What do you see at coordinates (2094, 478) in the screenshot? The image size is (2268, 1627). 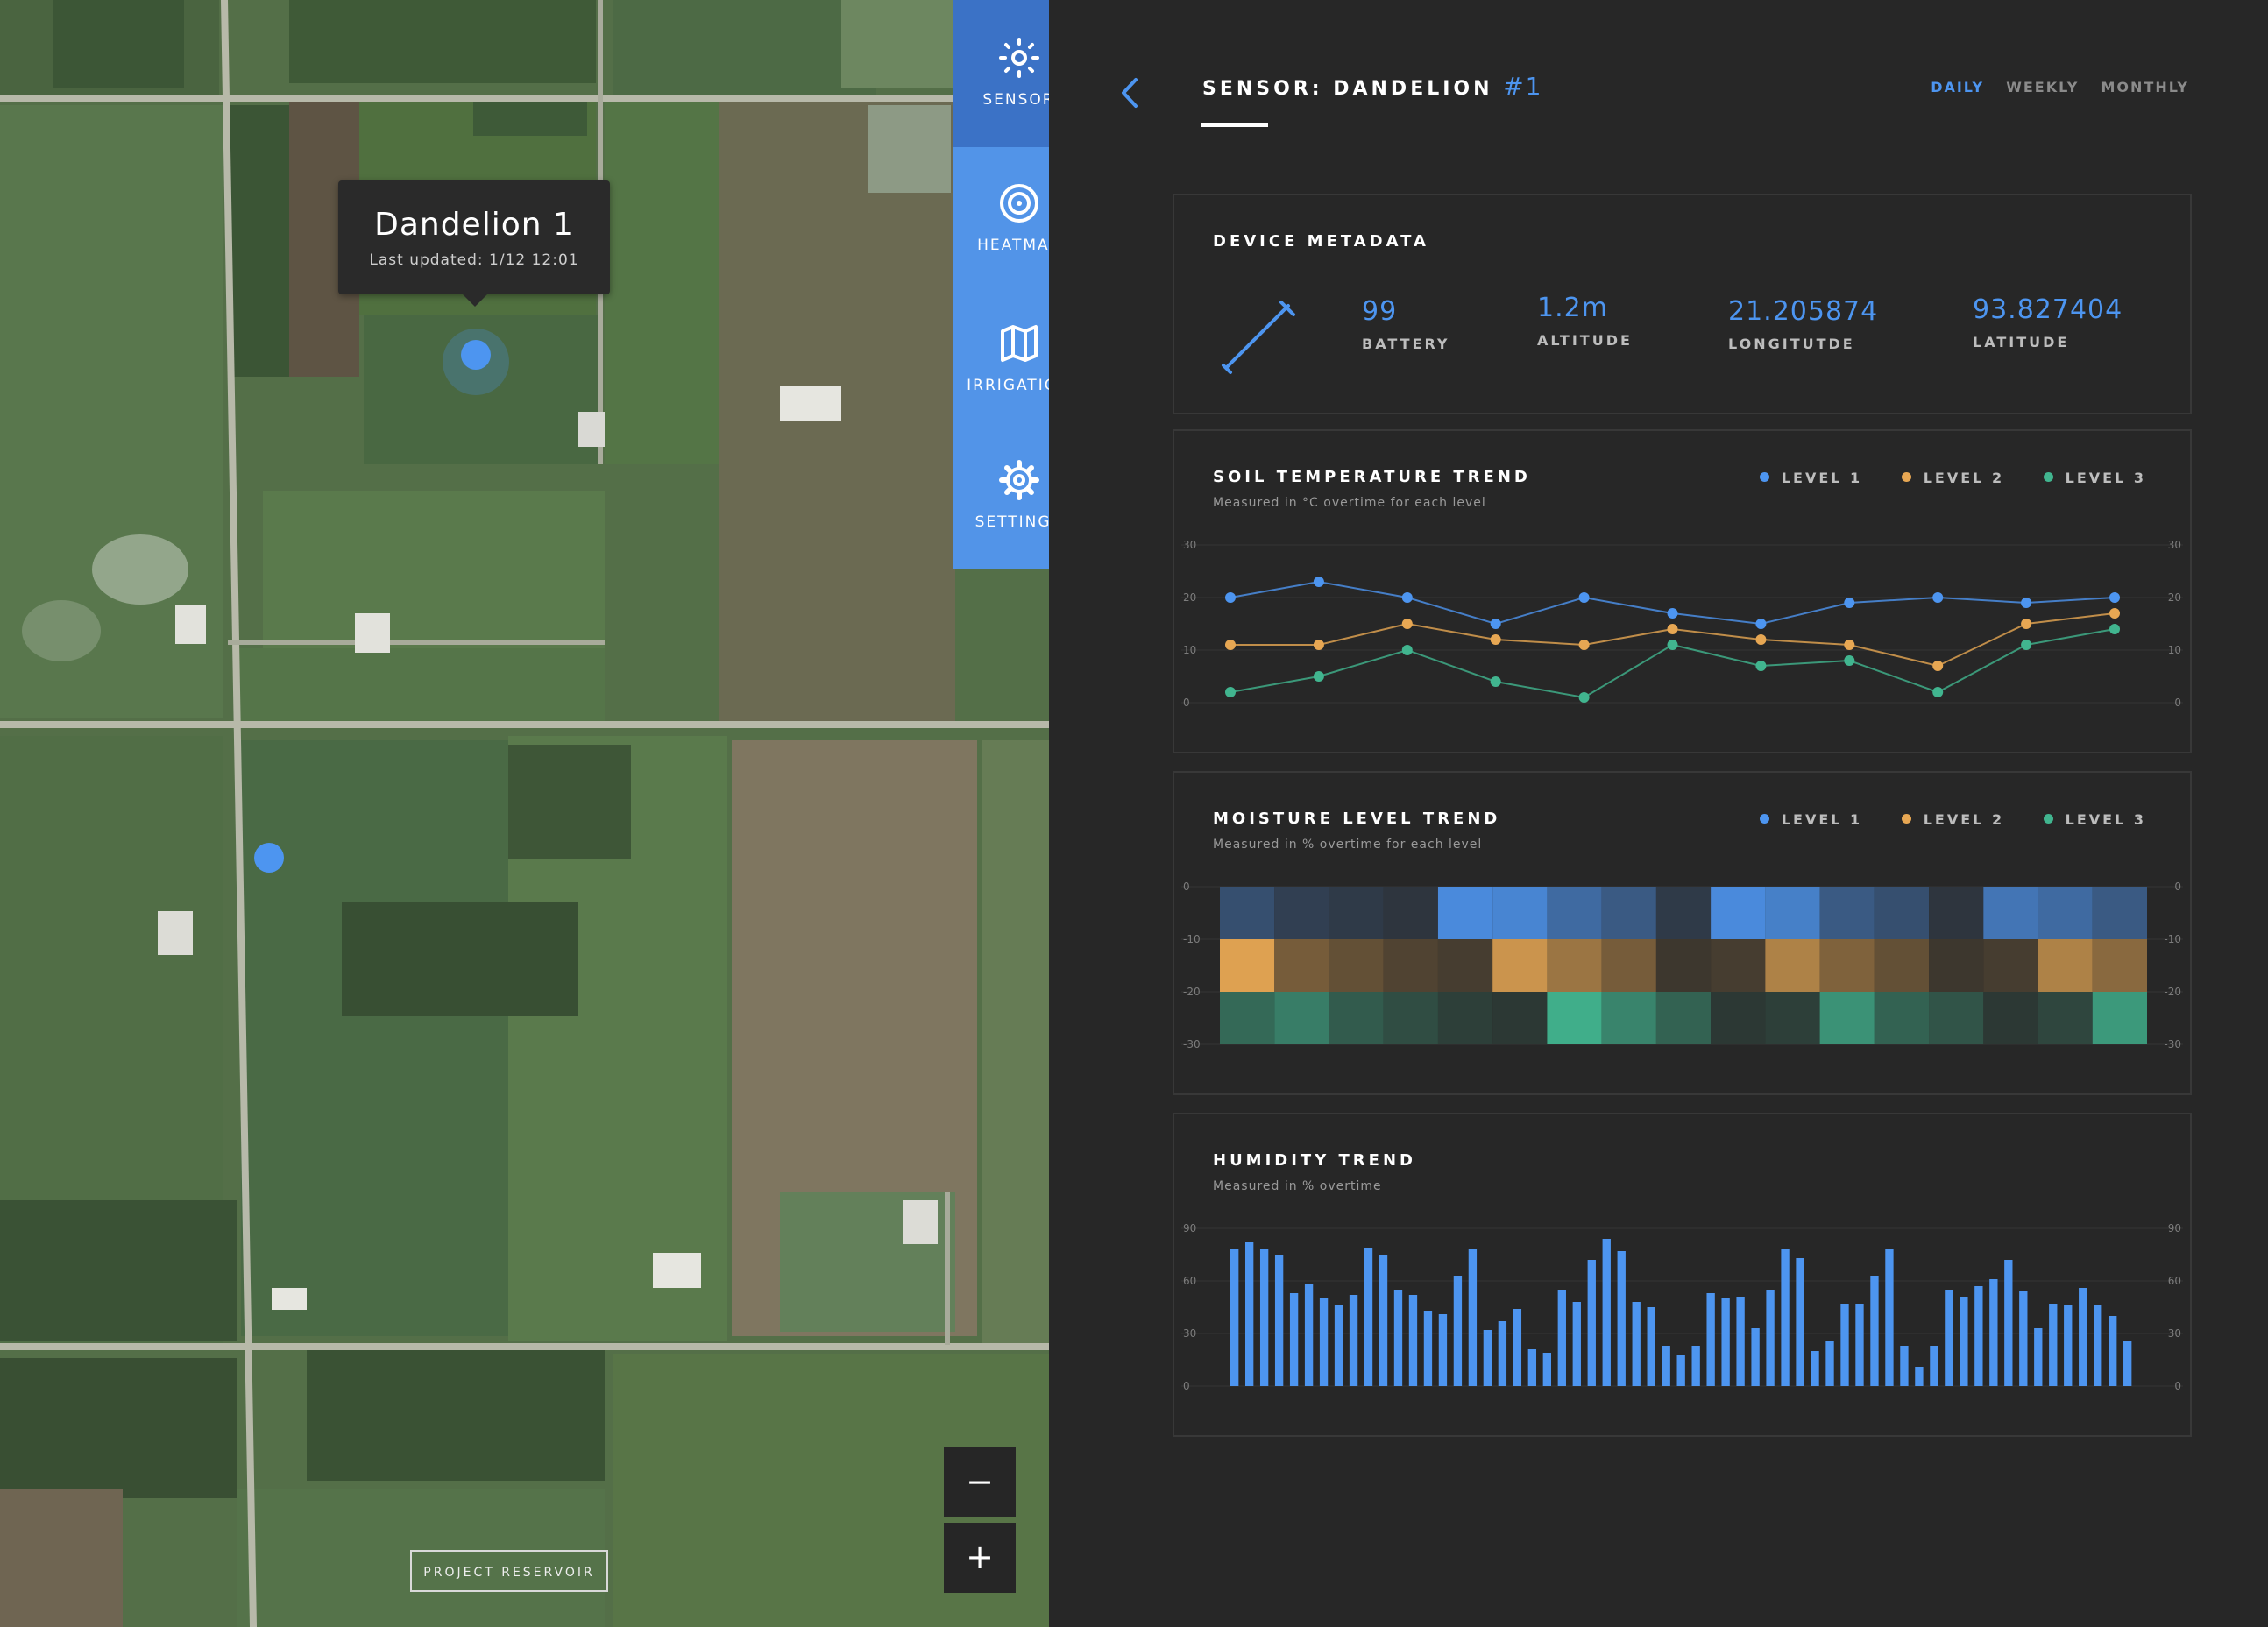 I see `legend-item-level-3: LEVEL 3` at bounding box center [2094, 478].